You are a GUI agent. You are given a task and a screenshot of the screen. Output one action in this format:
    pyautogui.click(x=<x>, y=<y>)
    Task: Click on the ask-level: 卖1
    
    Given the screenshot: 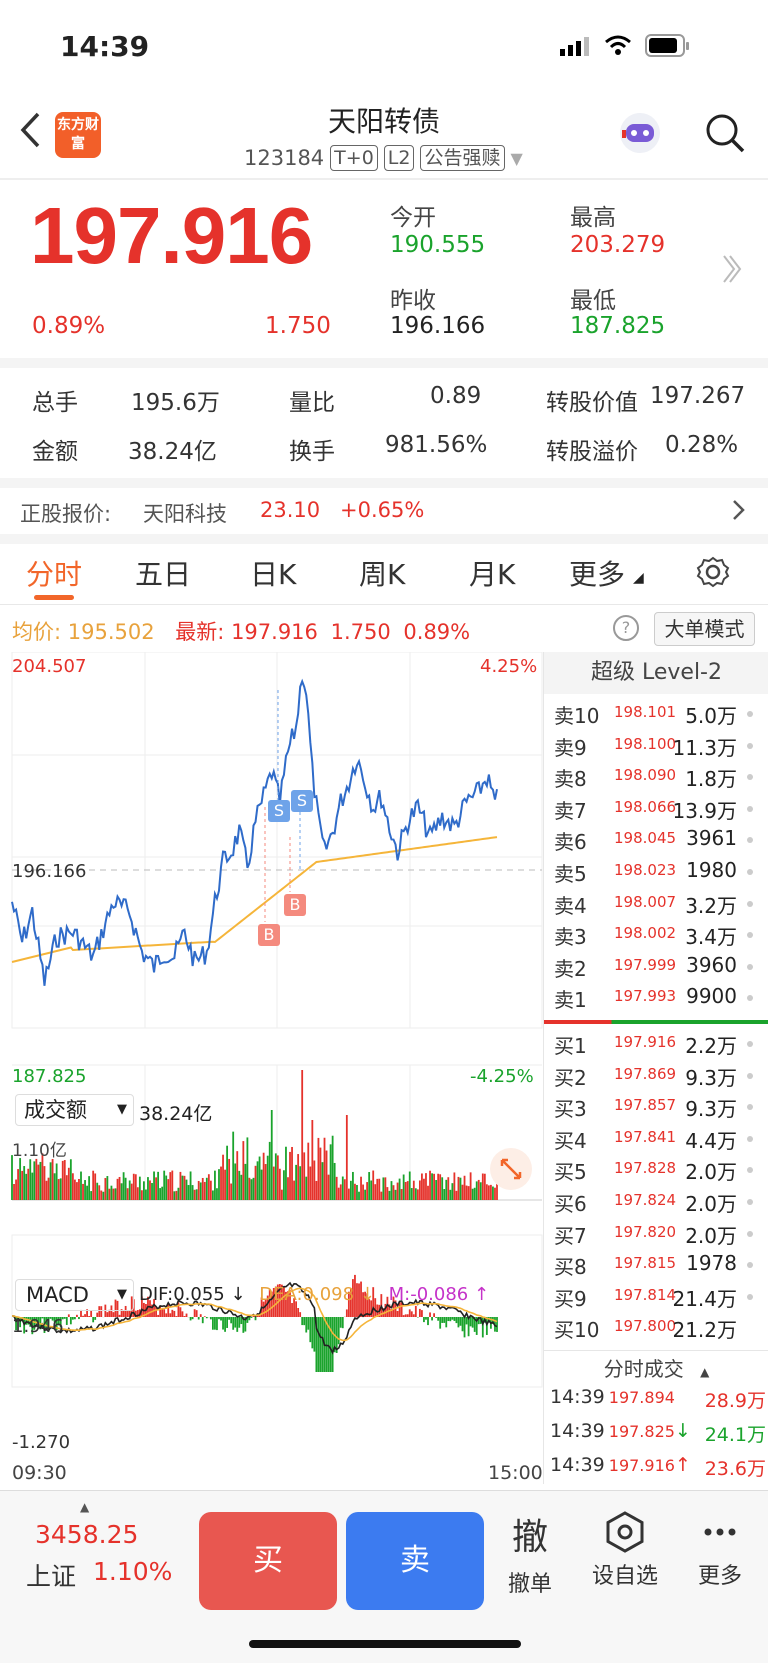 What is the action you would take?
    pyautogui.click(x=570, y=1000)
    